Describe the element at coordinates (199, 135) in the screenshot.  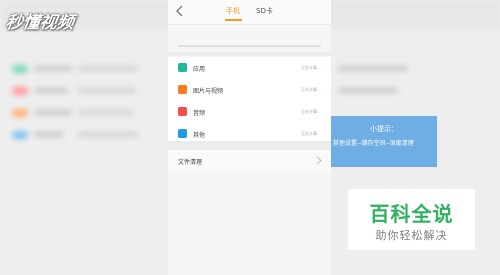
I see `category-label: 其他` at that location.